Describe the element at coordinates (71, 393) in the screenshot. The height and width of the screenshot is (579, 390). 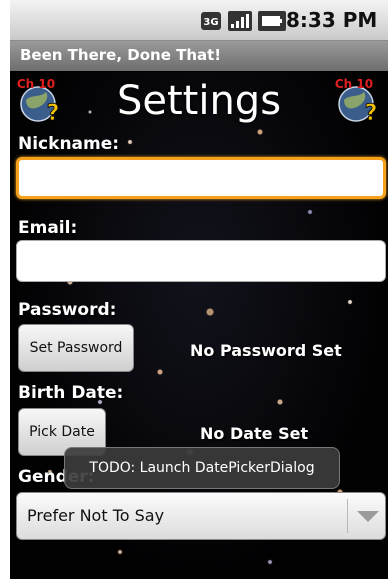
I see `birth-date-label: Birth Date:` at that location.